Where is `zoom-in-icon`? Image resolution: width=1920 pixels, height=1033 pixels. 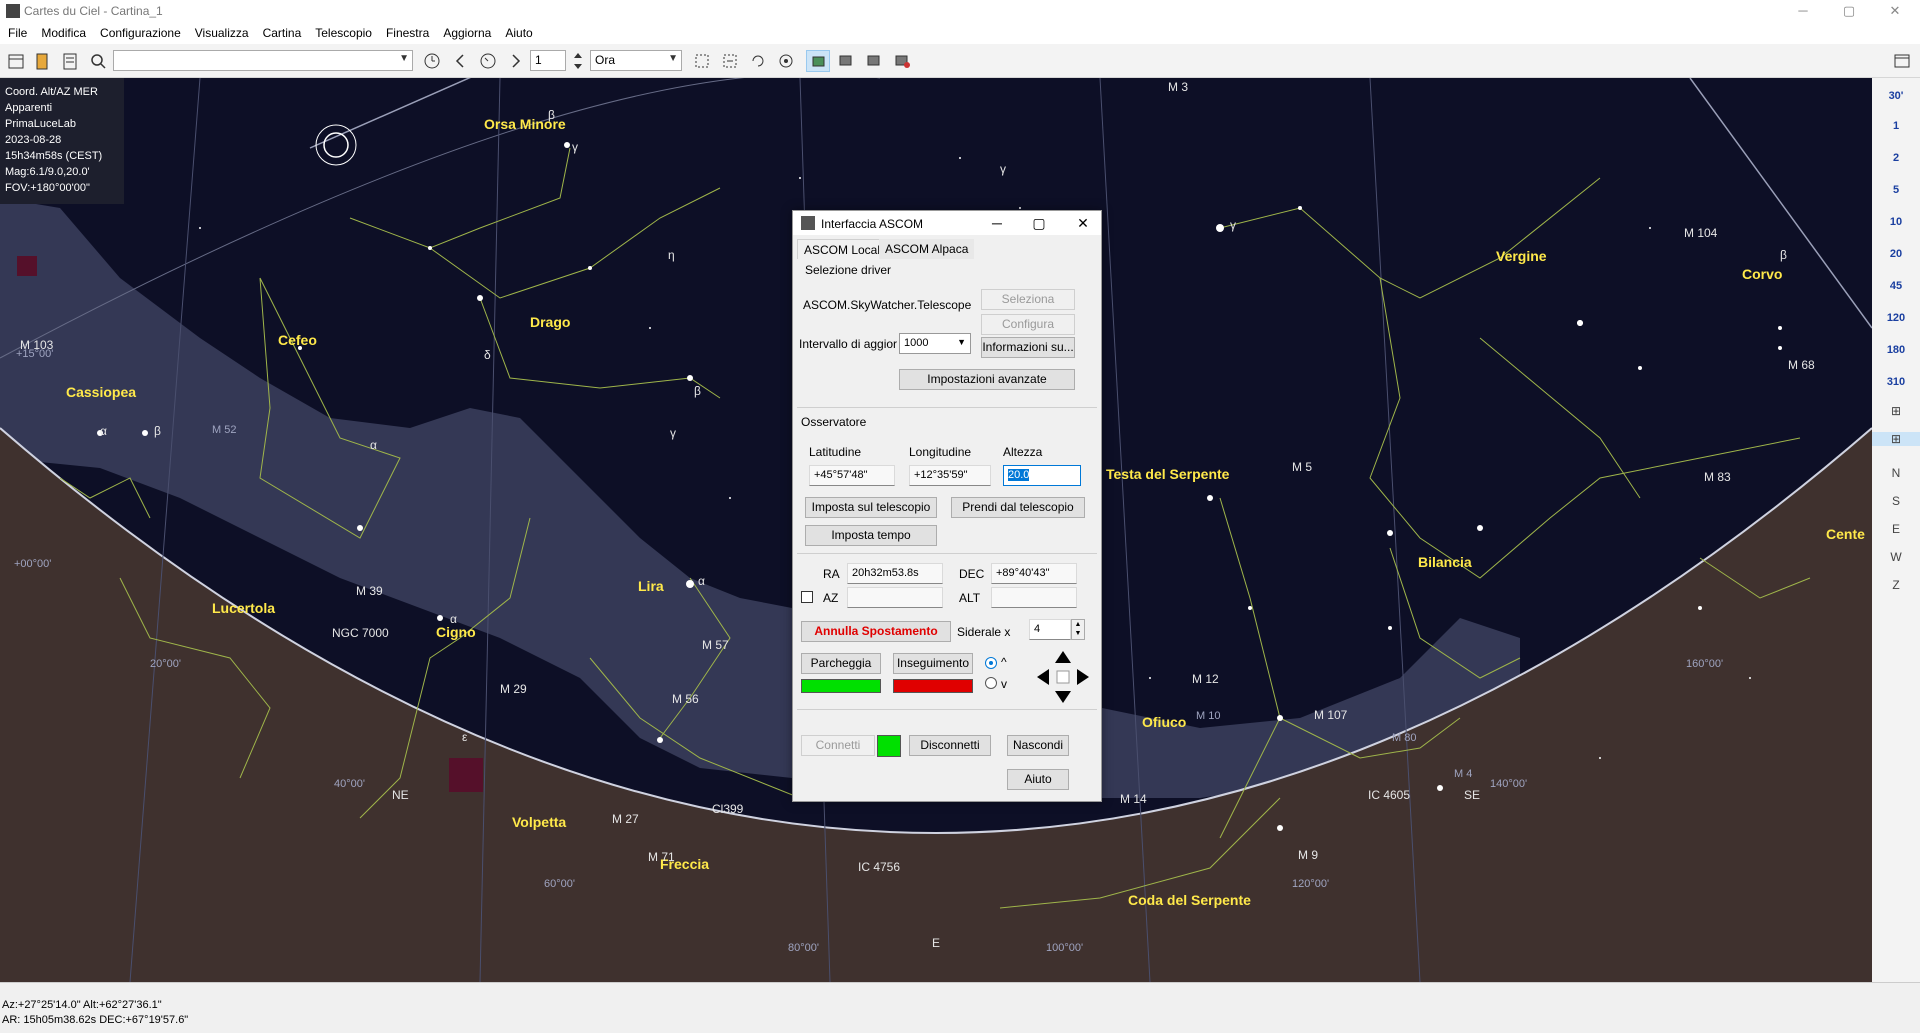 zoom-in-icon is located at coordinates (702, 61).